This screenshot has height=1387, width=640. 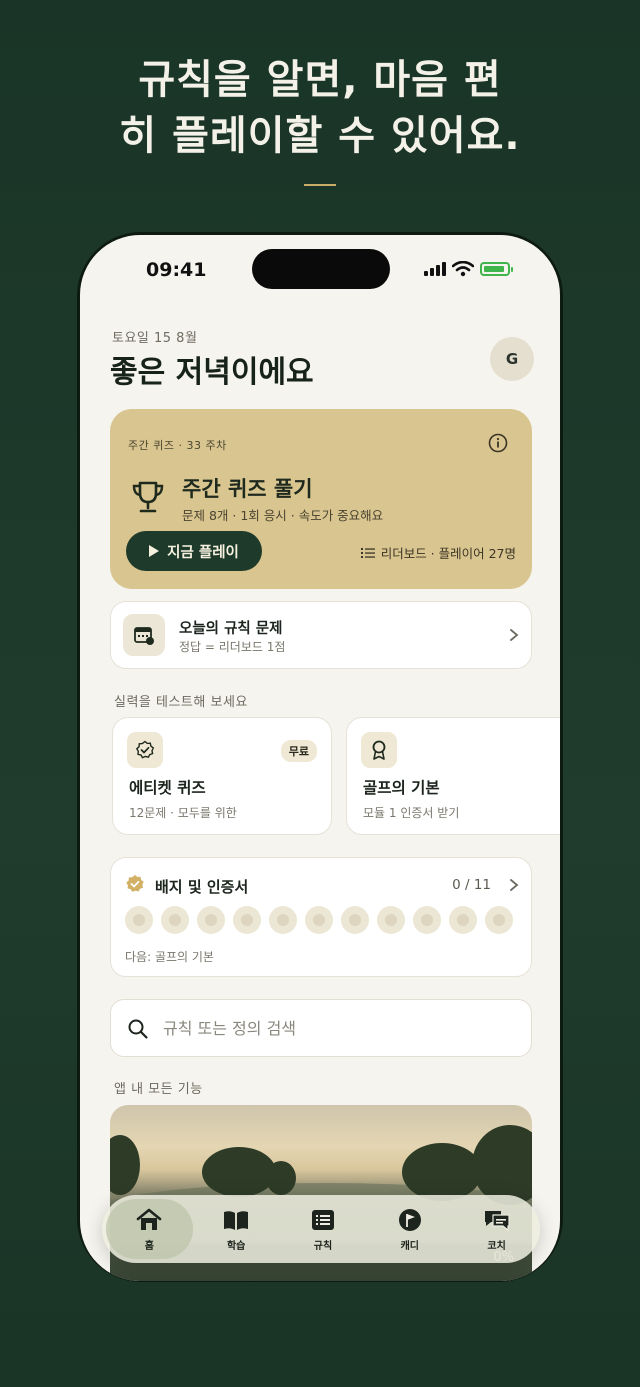 What do you see at coordinates (320, 108) in the screenshot?
I see `headline: 규칙을 알면, 마음 편 히 플레이할 수 있어요.` at bounding box center [320, 108].